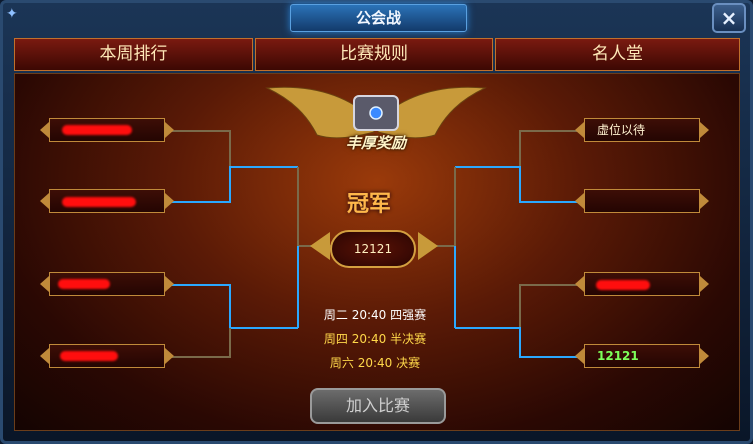 The width and height of the screenshot is (753, 444). What do you see at coordinates (375, 339) in the screenshot?
I see `schedule-line-semifinal: 周四 20:40 半决赛` at bounding box center [375, 339].